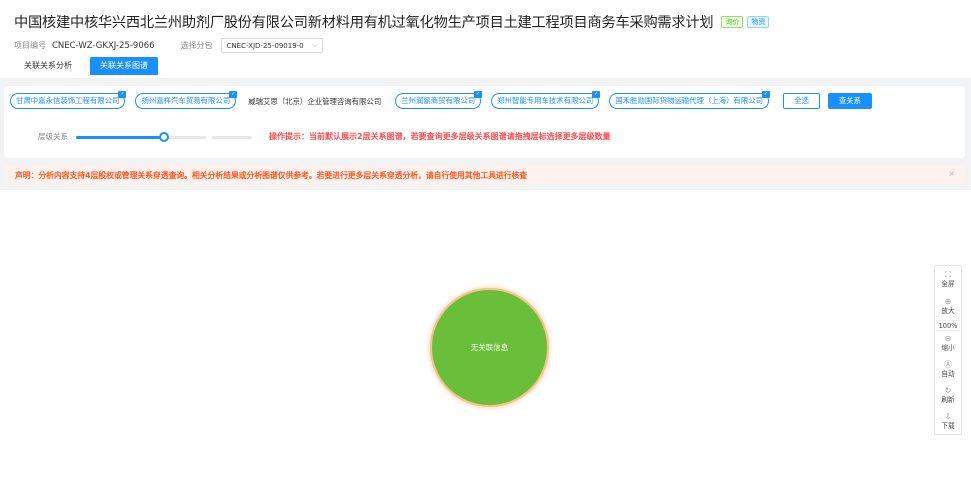 The image size is (971, 486). I want to click on zoom-in-tool: ⊕ 放大, so click(948, 306).